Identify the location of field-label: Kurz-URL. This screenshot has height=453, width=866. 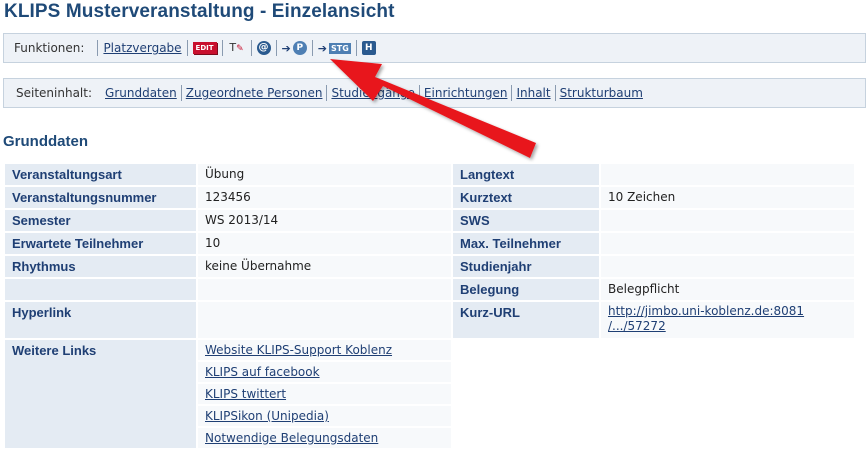
(527, 321).